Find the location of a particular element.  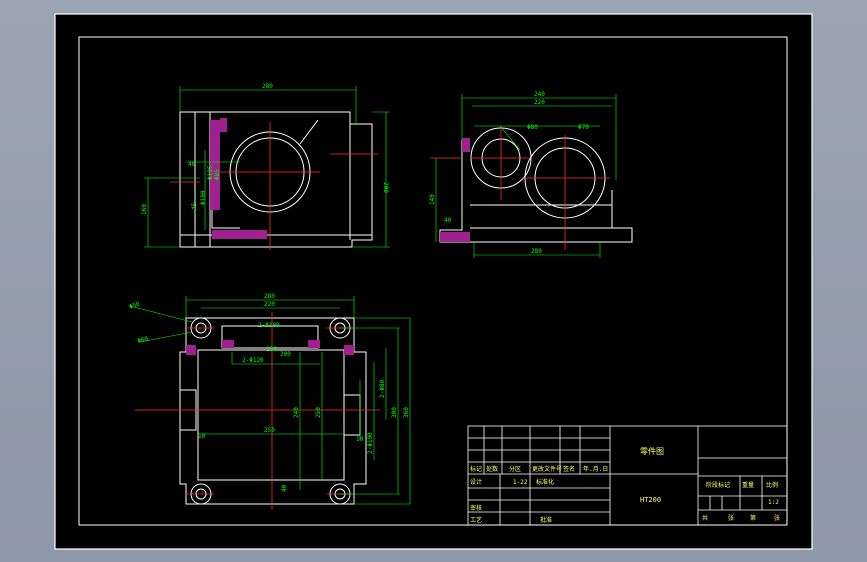

front-dim-dia-b: Φ85 is located at coordinates (217, 174).